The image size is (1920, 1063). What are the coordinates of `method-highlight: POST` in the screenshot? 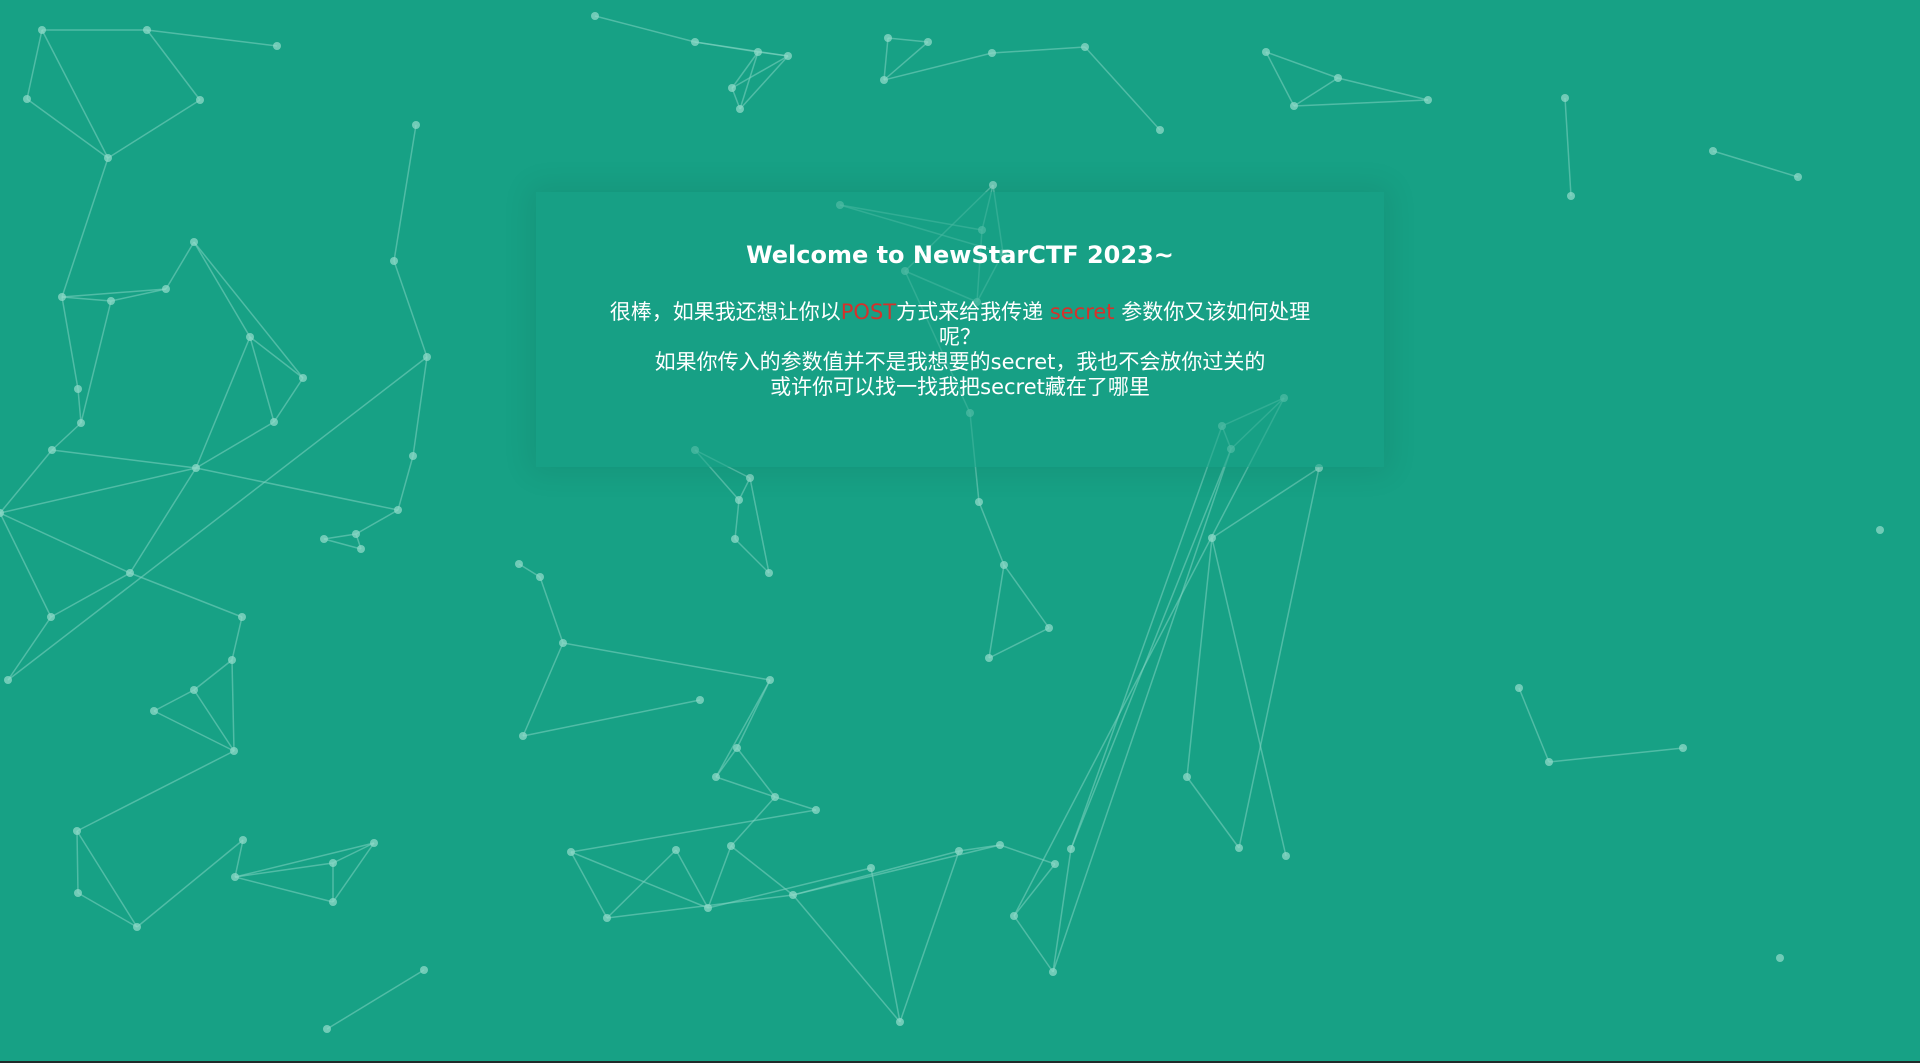 It's located at (868, 312).